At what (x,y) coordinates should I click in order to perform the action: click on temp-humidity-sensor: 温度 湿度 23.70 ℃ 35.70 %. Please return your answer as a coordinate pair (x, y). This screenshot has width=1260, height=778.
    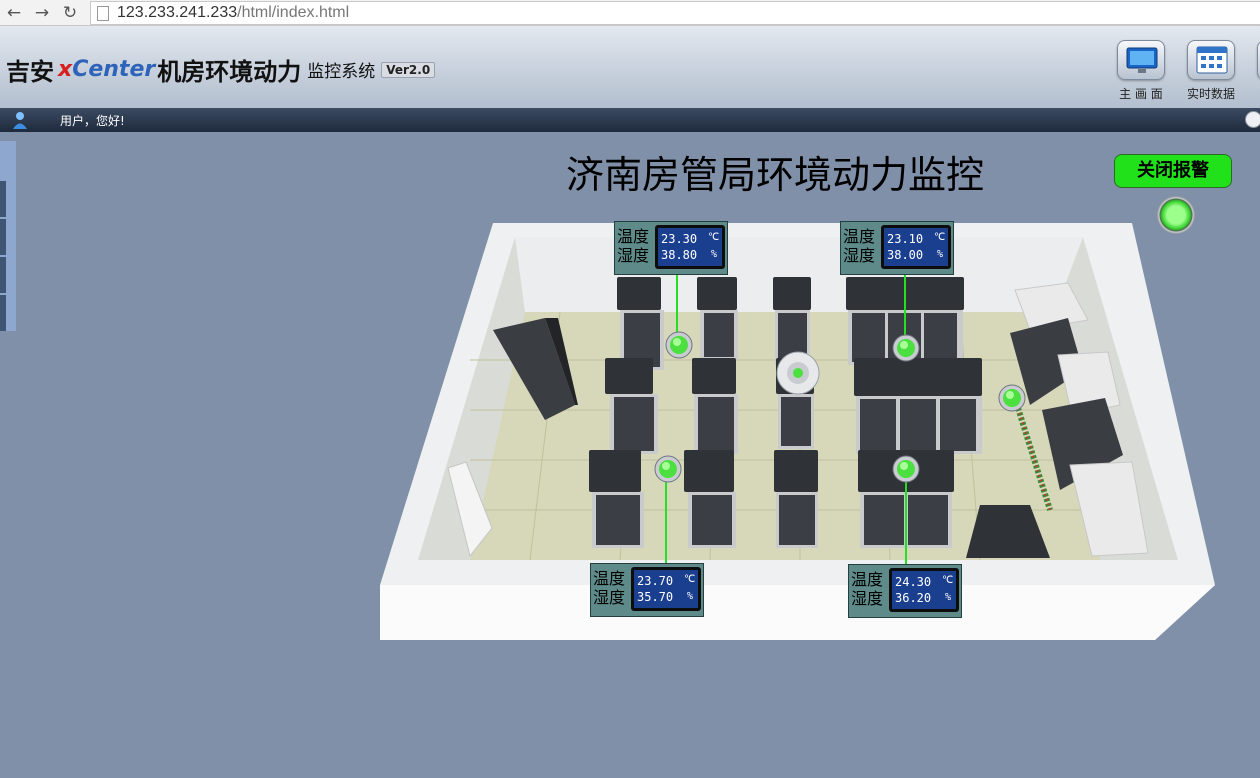
    Looking at the image, I should click on (647, 590).